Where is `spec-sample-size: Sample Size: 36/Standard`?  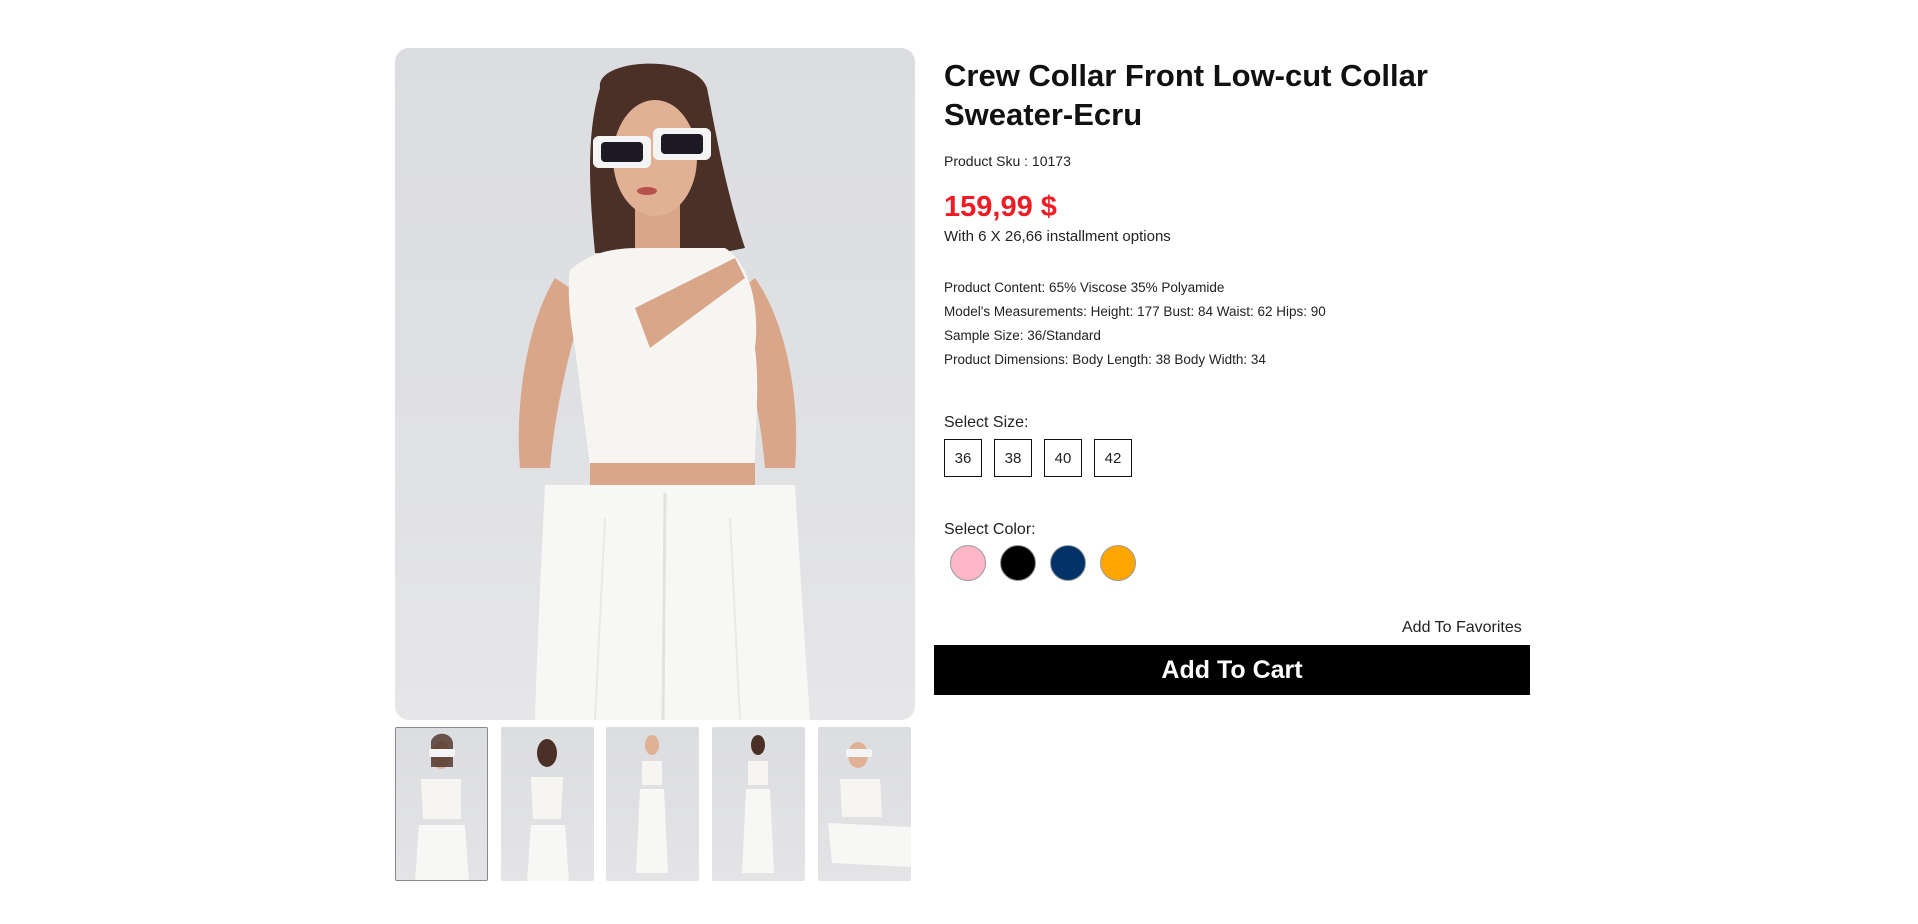 spec-sample-size: Sample Size: 36/Standard is located at coordinates (1022, 335).